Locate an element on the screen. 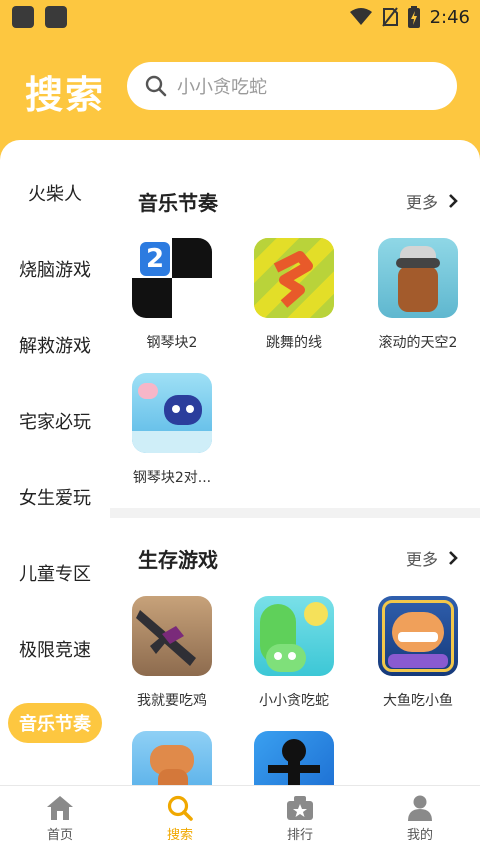  snake-game-icon is located at coordinates (294, 636).